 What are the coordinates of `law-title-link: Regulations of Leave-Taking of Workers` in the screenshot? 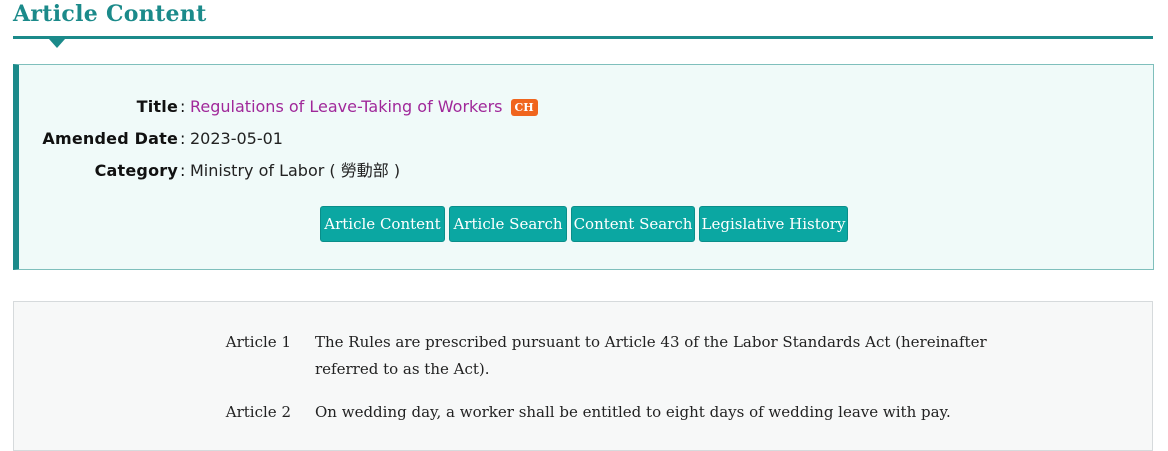 It's located at (346, 106).